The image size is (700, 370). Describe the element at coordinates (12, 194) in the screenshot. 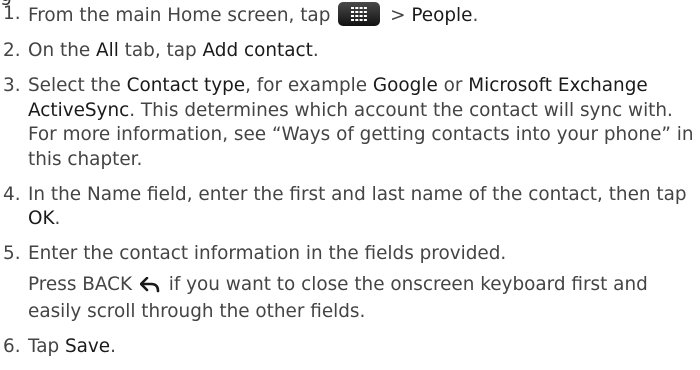

I see `step-number: 4.` at that location.